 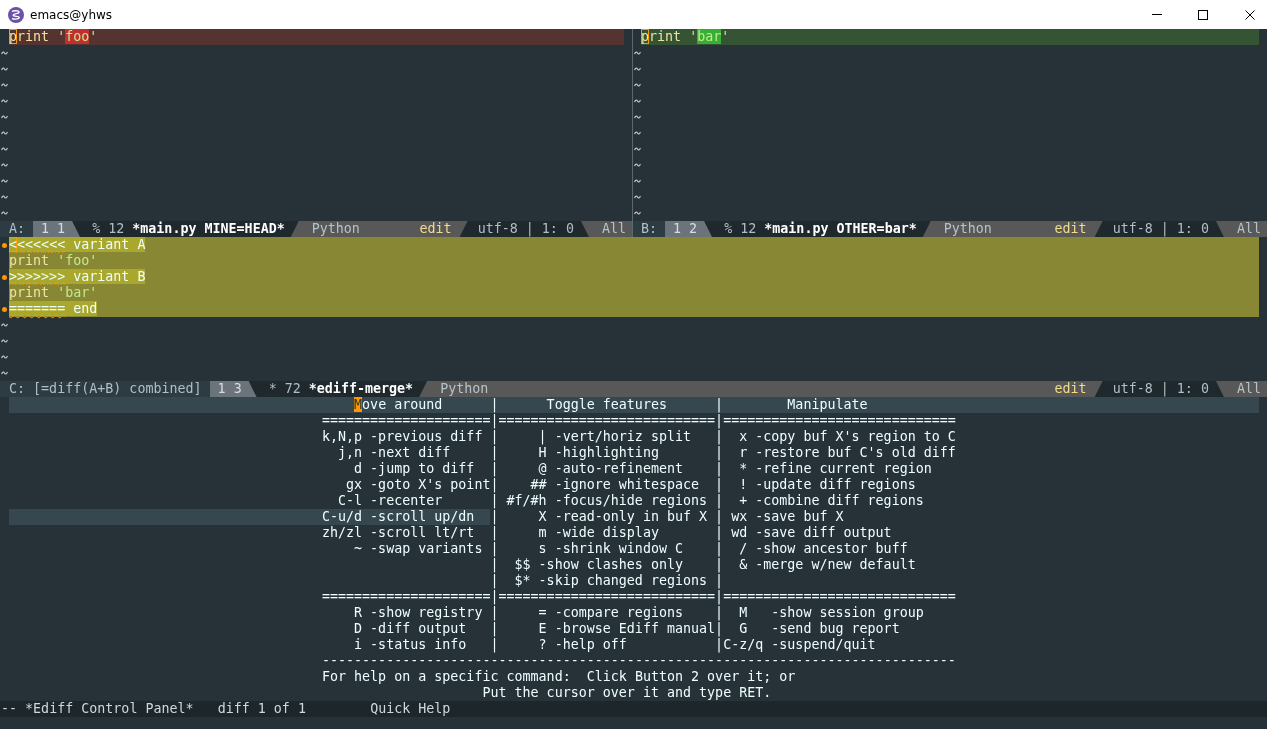 What do you see at coordinates (587, 613) in the screenshot?
I see `help-entry: | = -compare regions` at bounding box center [587, 613].